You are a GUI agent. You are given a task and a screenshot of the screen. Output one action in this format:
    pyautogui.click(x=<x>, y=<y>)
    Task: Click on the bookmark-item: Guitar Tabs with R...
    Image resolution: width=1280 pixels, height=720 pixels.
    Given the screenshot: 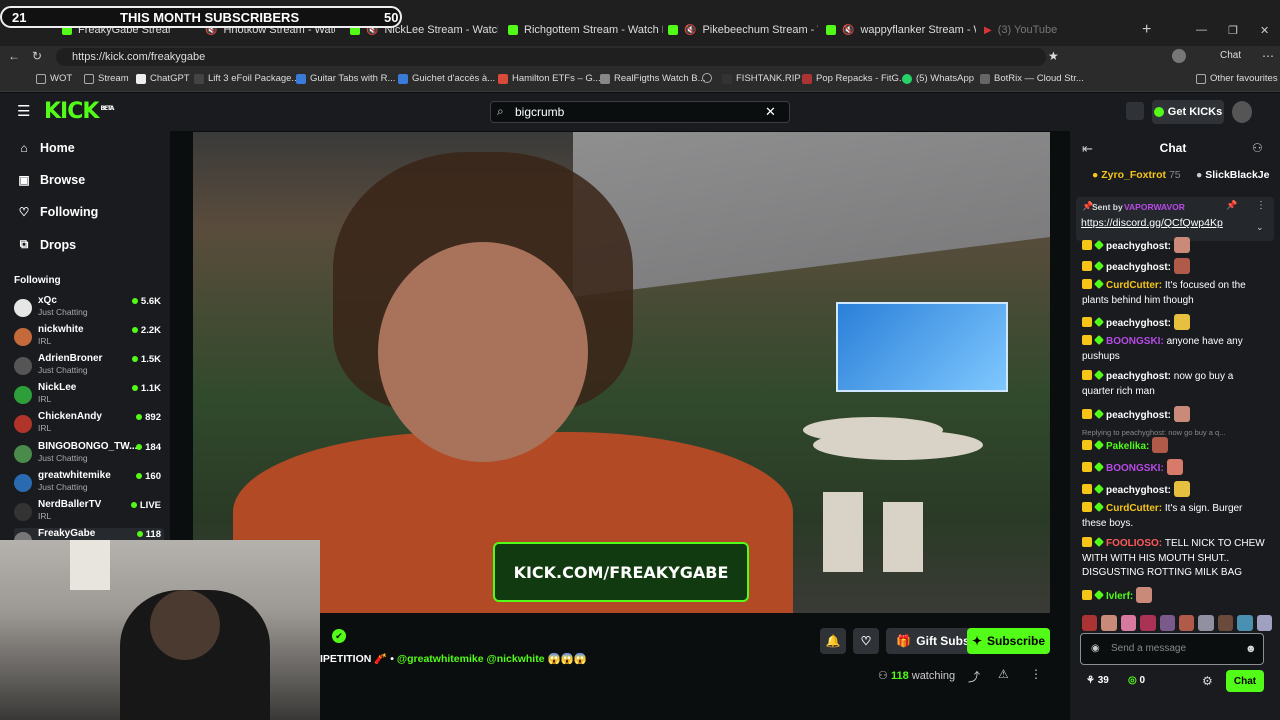 What is the action you would take?
    pyautogui.click(x=345, y=78)
    